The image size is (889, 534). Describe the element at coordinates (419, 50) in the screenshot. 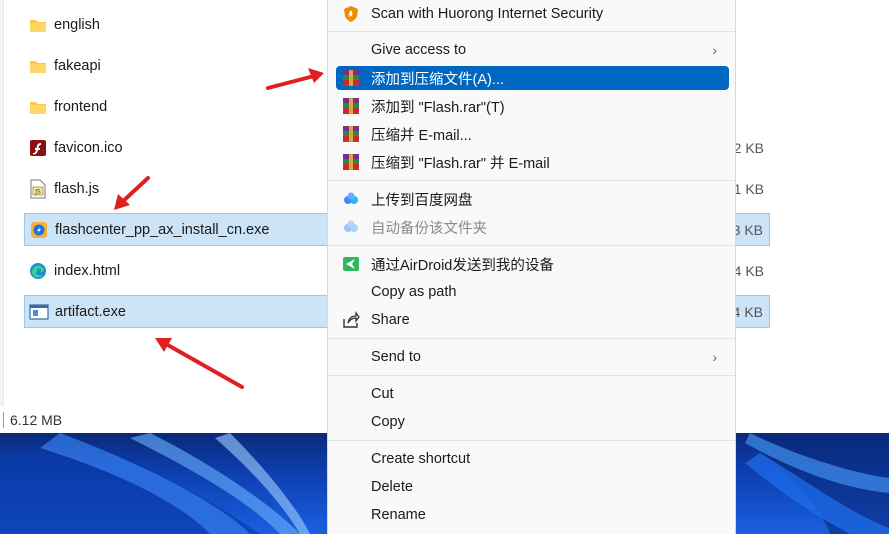

I see `menu-label: Give access to` at that location.